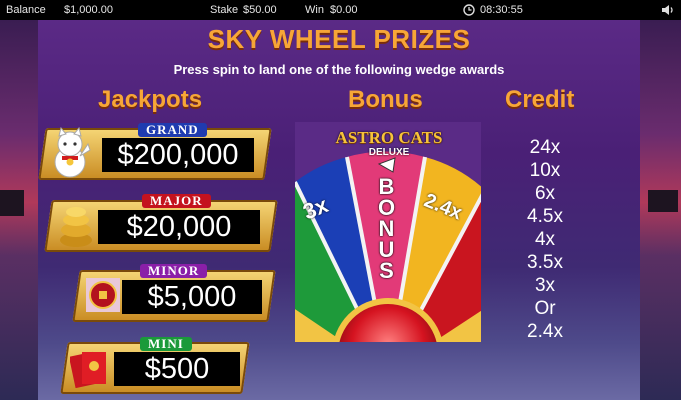  What do you see at coordinates (166, 344) in the screenshot?
I see `jackpot-badge: MINI` at bounding box center [166, 344].